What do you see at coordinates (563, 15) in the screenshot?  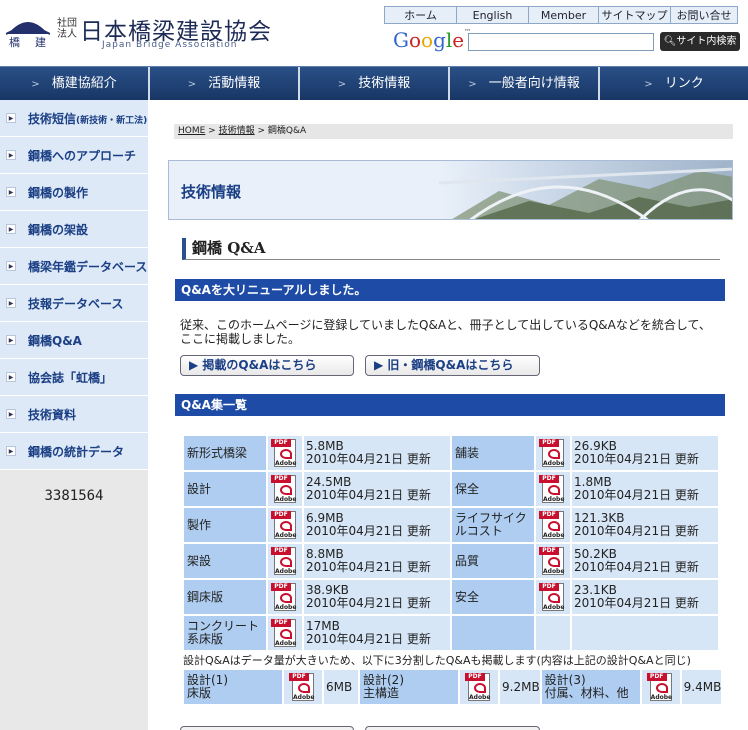 I see `top-link-member: Member` at bounding box center [563, 15].